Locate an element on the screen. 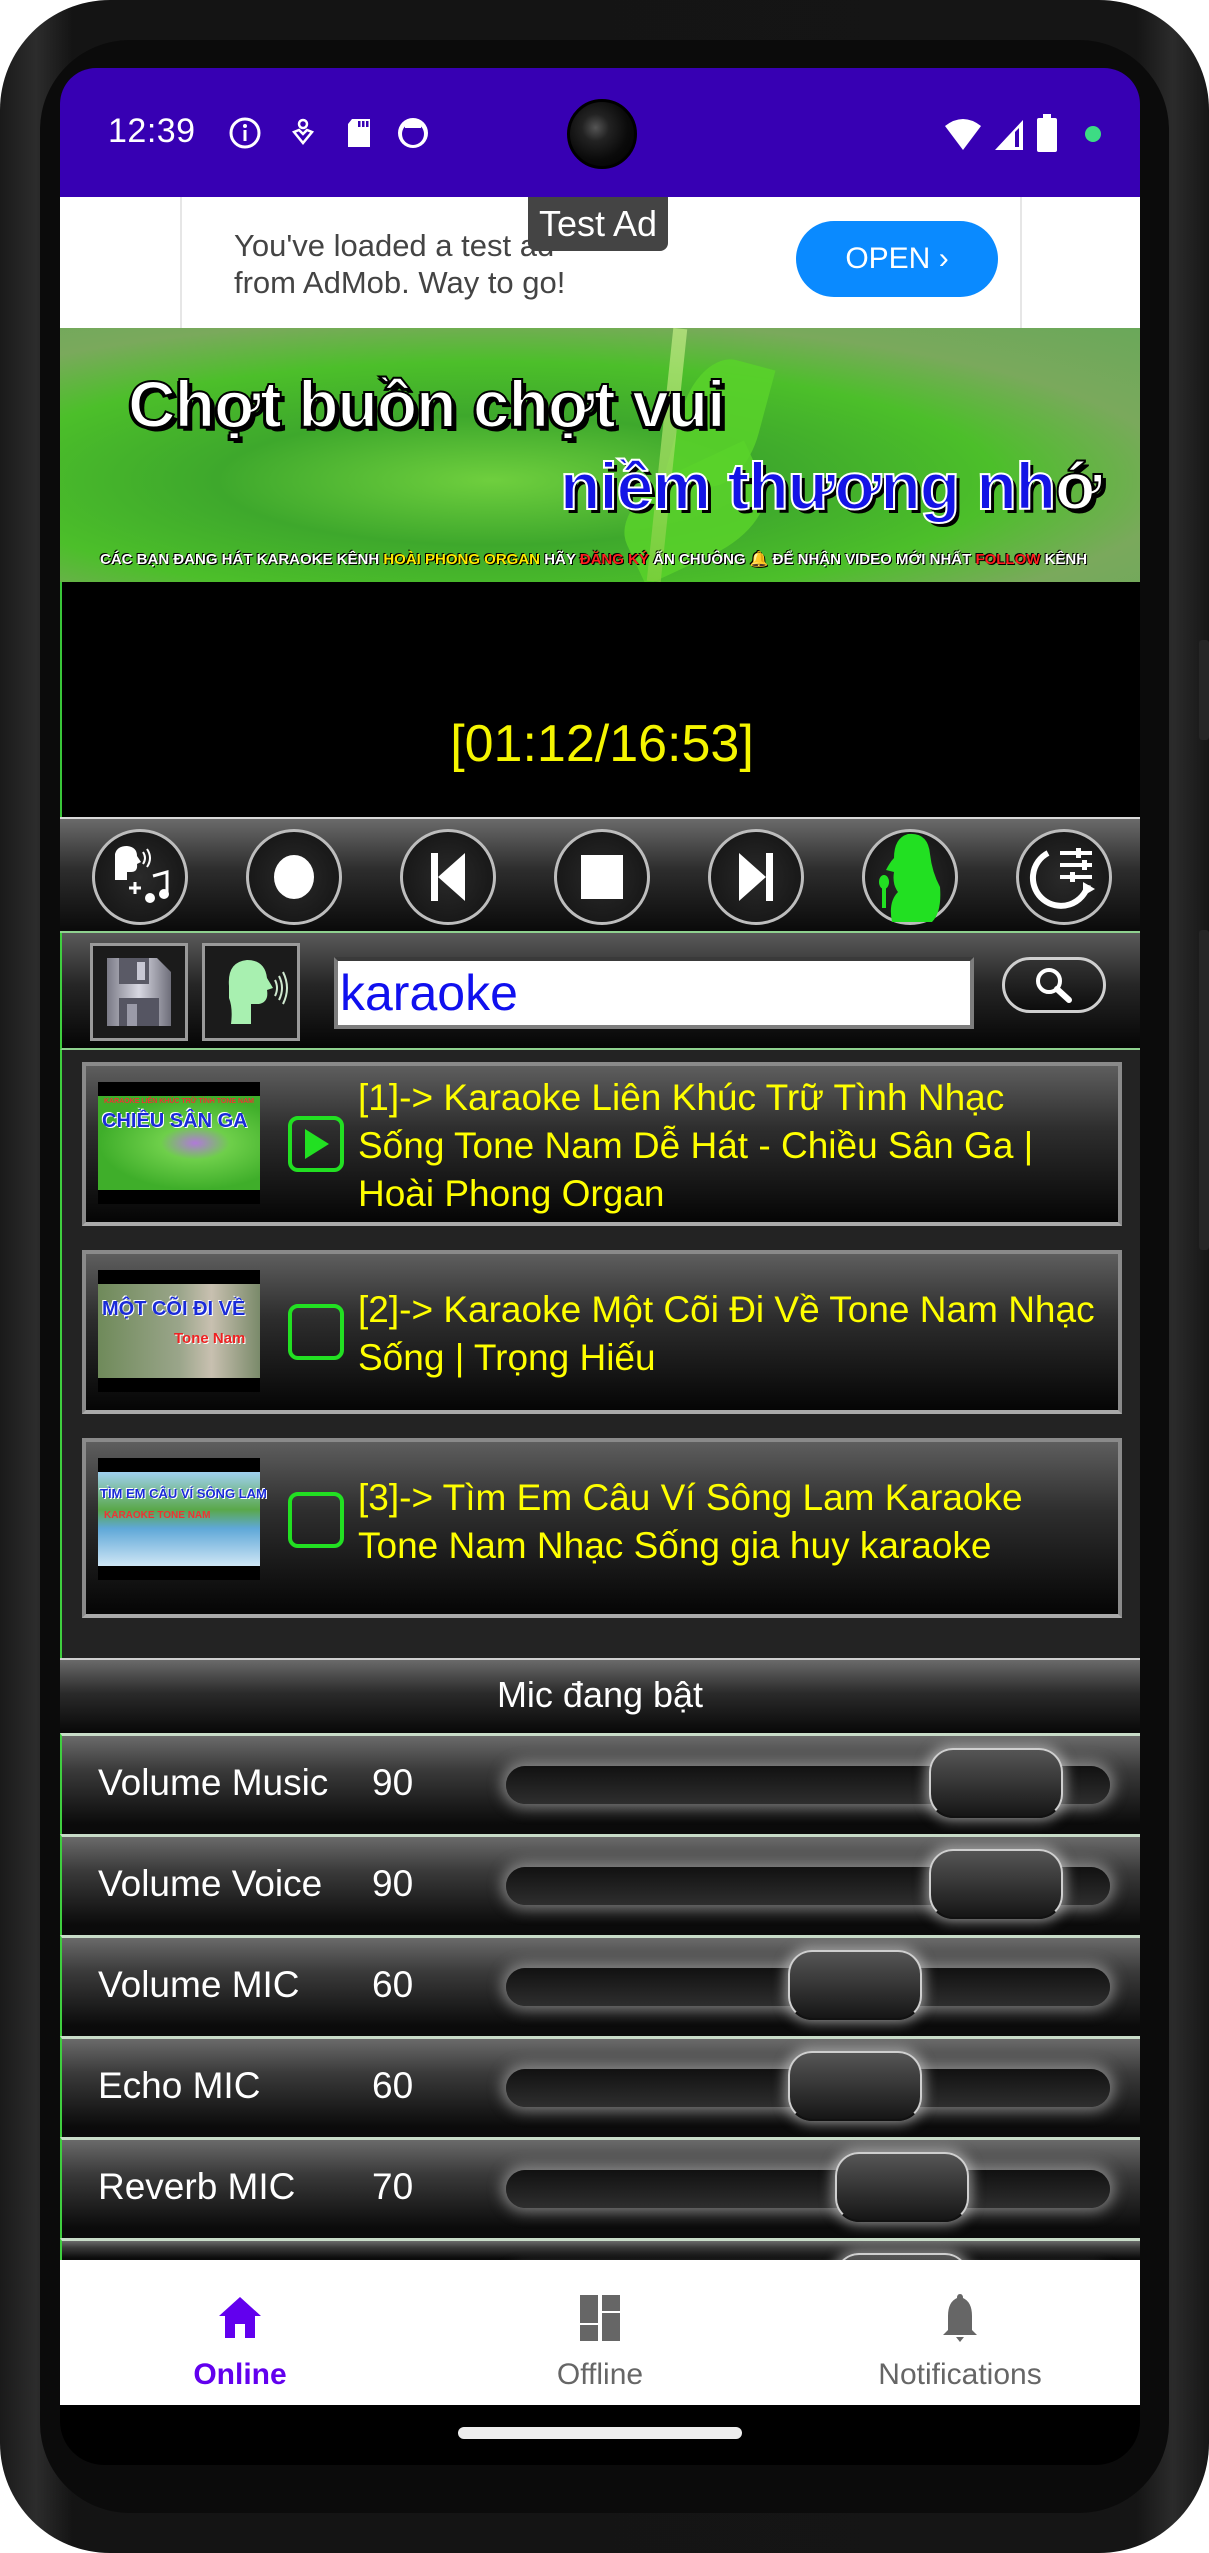 This screenshot has width=1209, height=2553. slider-value: 70 is located at coordinates (393, 2186).